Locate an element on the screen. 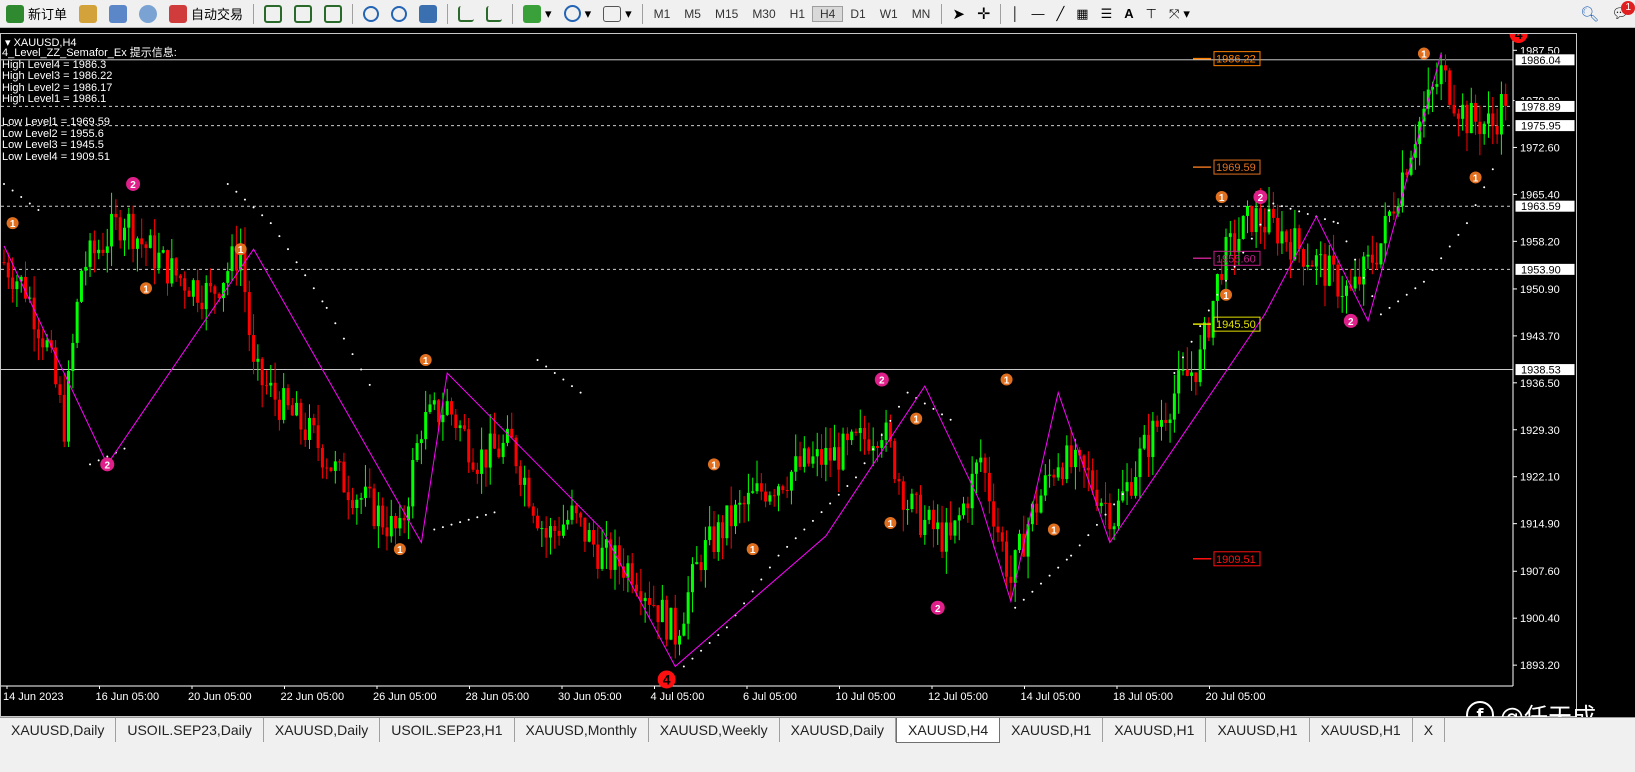  indicators-button: ▾ is located at coordinates (537, 13).